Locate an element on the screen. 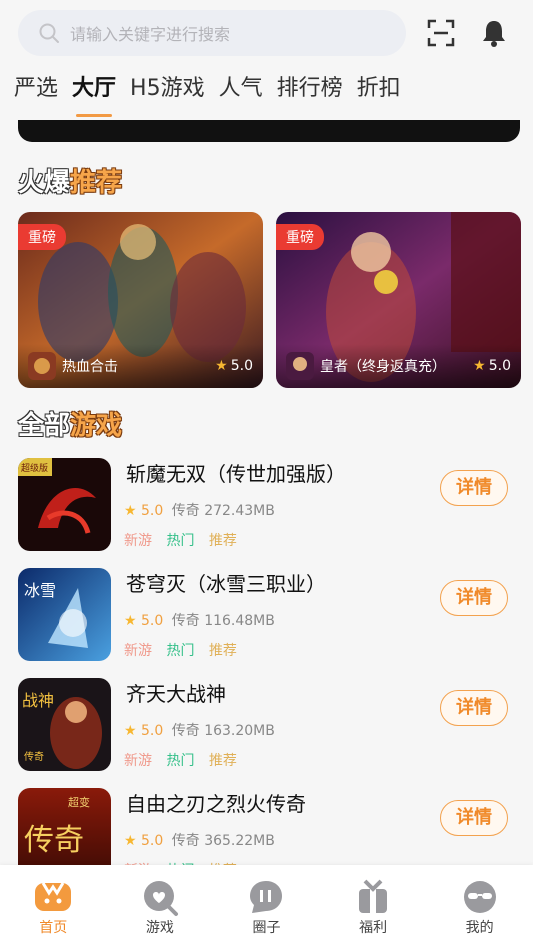  profile-icon is located at coordinates (479, 897).